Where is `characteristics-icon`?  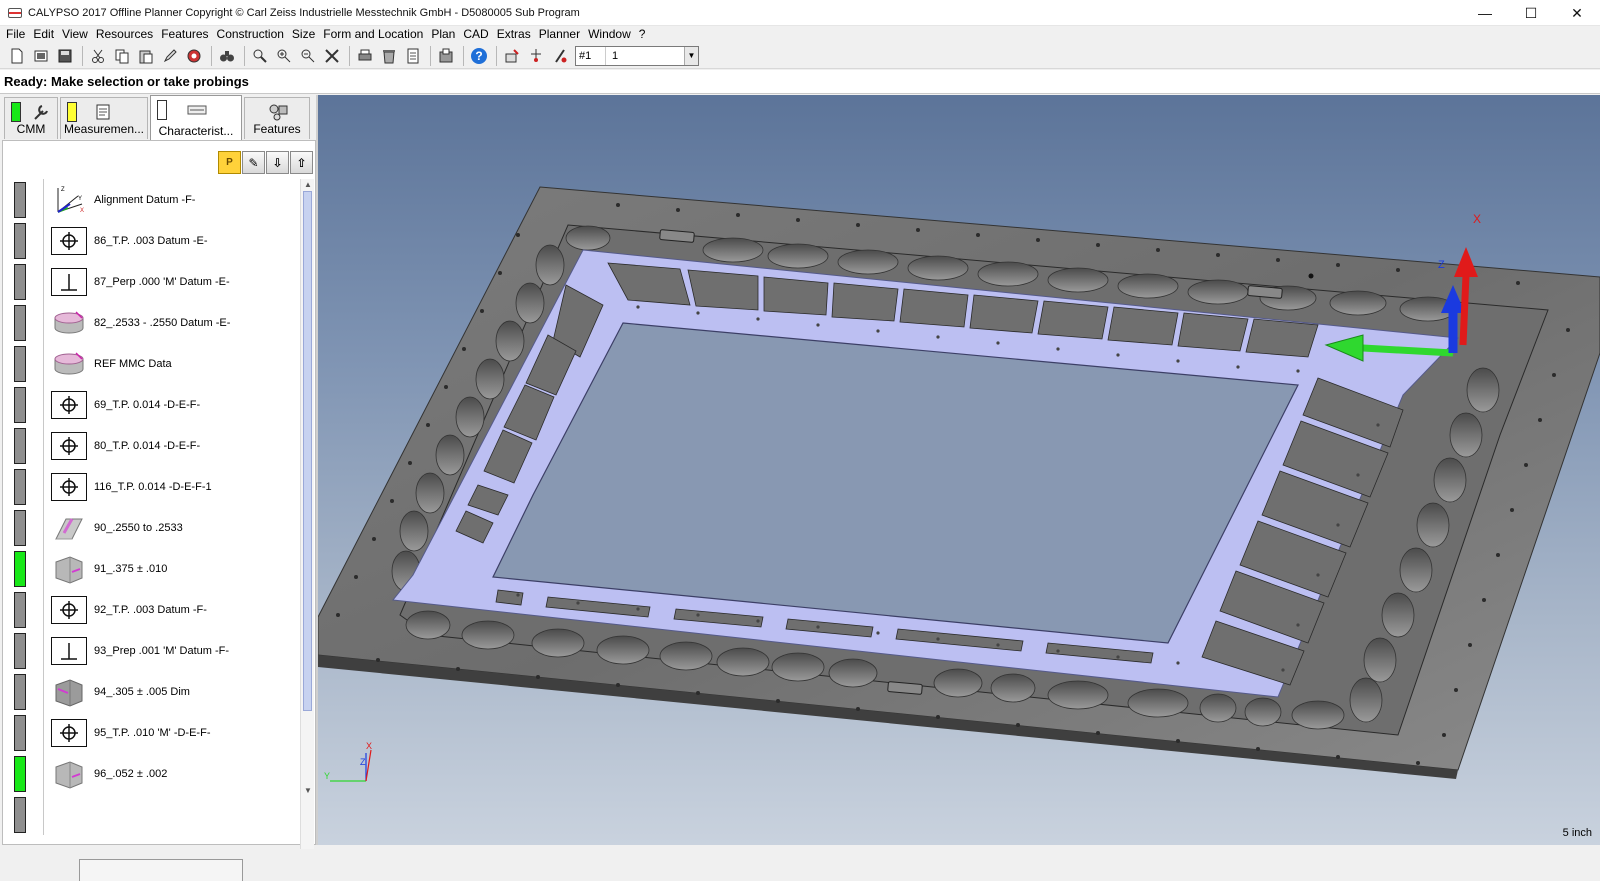 characteristics-icon is located at coordinates (197, 110).